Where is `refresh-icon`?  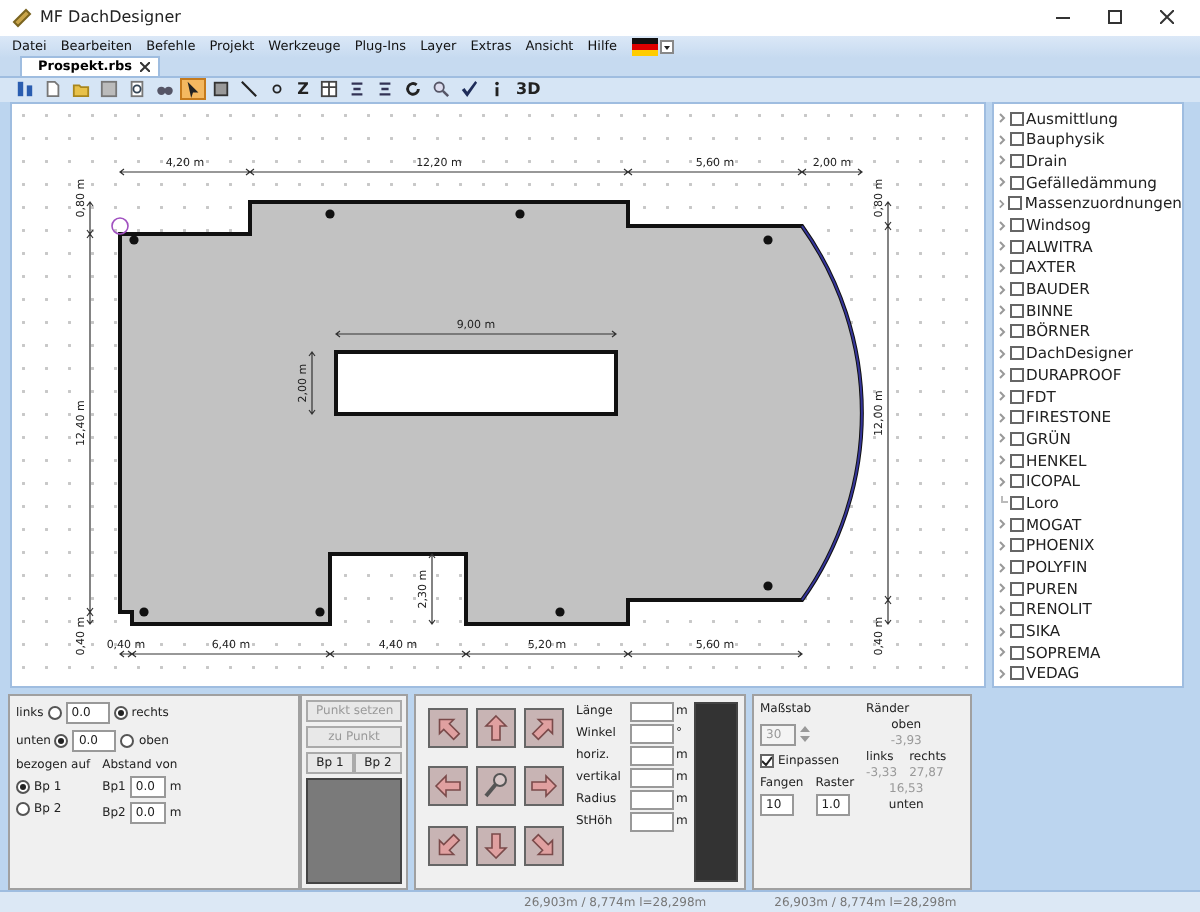 refresh-icon is located at coordinates (413, 89).